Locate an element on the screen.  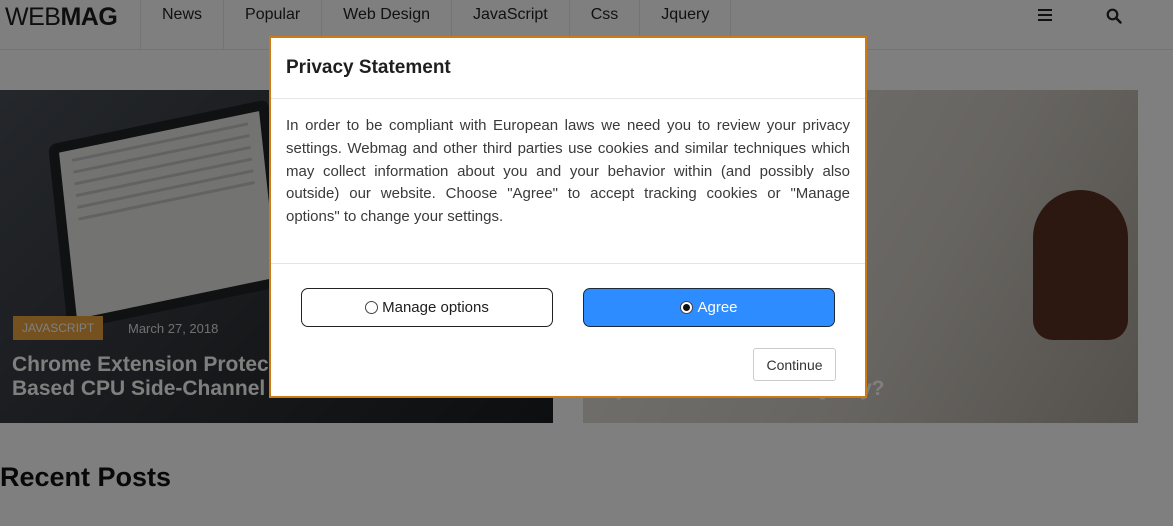
manage-options-label: Manage options is located at coordinates (435, 307).